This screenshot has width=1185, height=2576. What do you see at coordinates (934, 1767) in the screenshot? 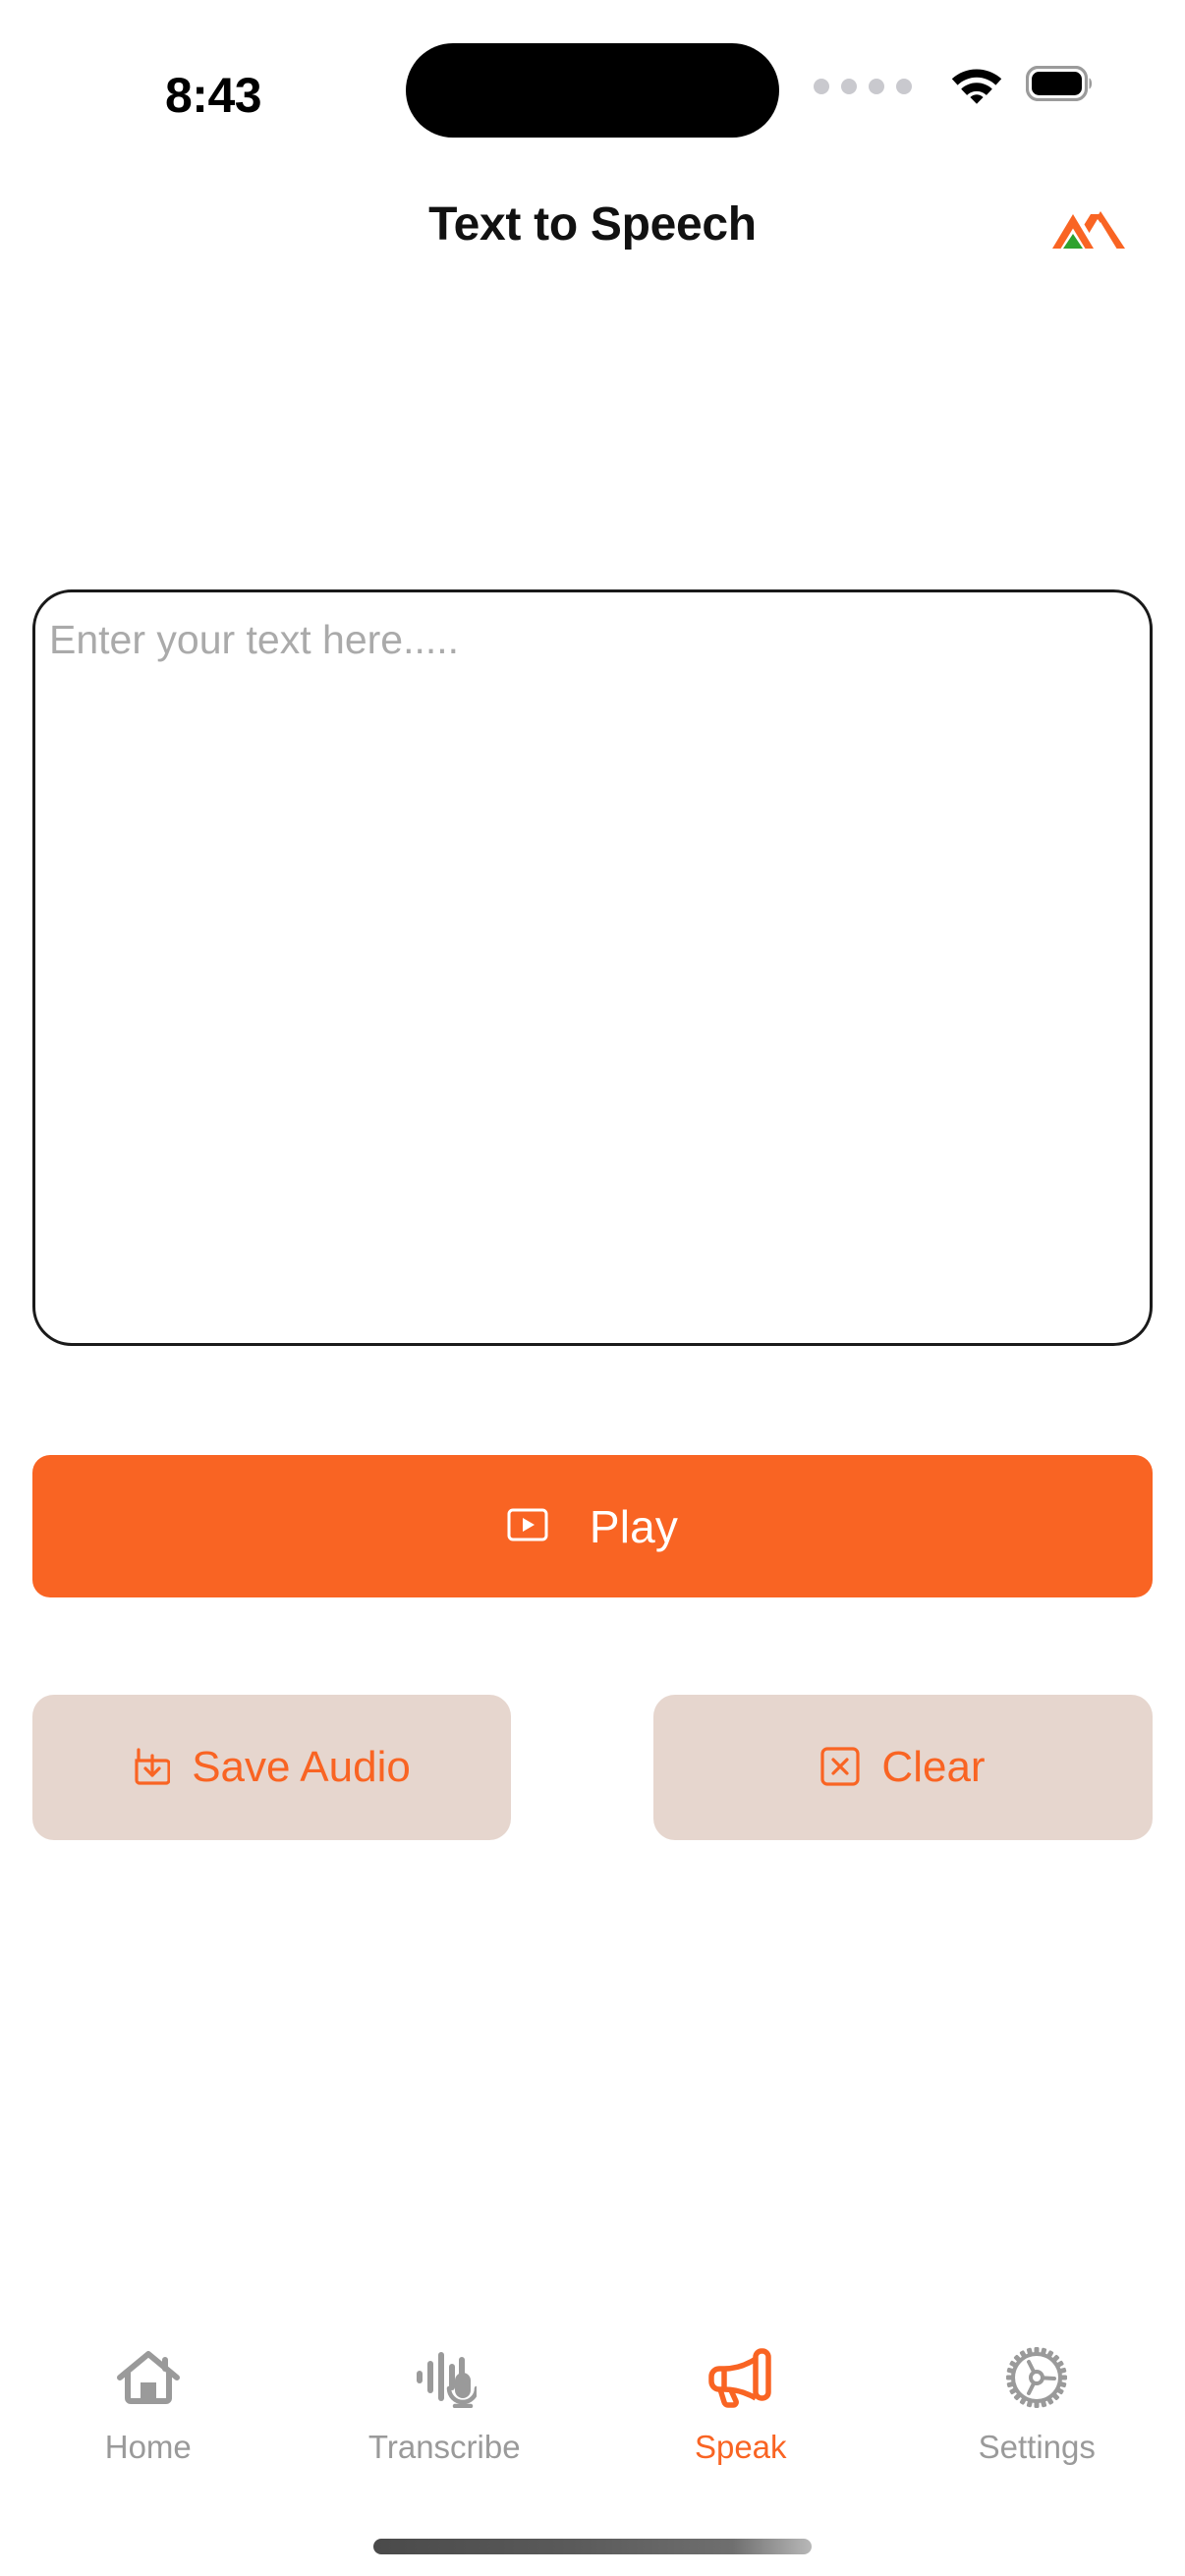
I see `clear-label: Clear` at bounding box center [934, 1767].